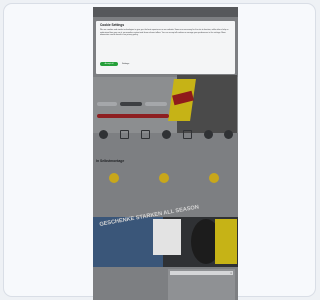 The width and height of the screenshot is (320, 300). I want to click on tag-icon, so click(164, 178).